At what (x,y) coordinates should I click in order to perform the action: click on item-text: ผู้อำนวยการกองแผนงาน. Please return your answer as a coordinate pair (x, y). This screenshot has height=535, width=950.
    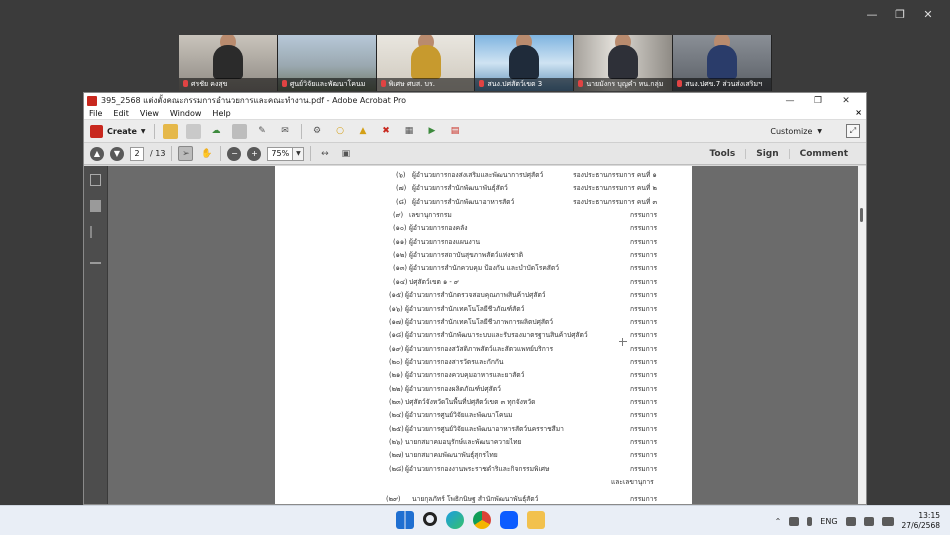
    Looking at the image, I should click on (445, 241).